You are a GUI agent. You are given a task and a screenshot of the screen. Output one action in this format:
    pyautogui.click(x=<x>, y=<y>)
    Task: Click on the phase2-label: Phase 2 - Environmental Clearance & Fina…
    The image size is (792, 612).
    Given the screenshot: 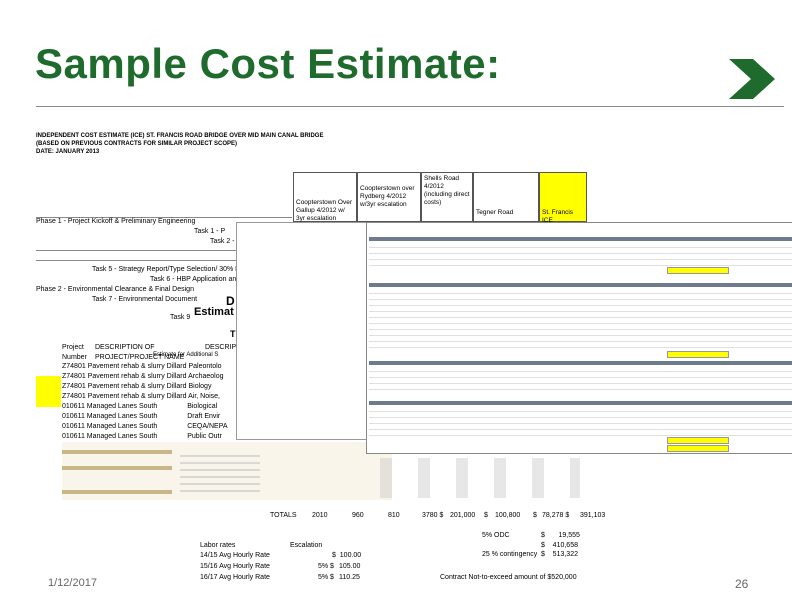 What is the action you would take?
    pyautogui.click(x=115, y=289)
    